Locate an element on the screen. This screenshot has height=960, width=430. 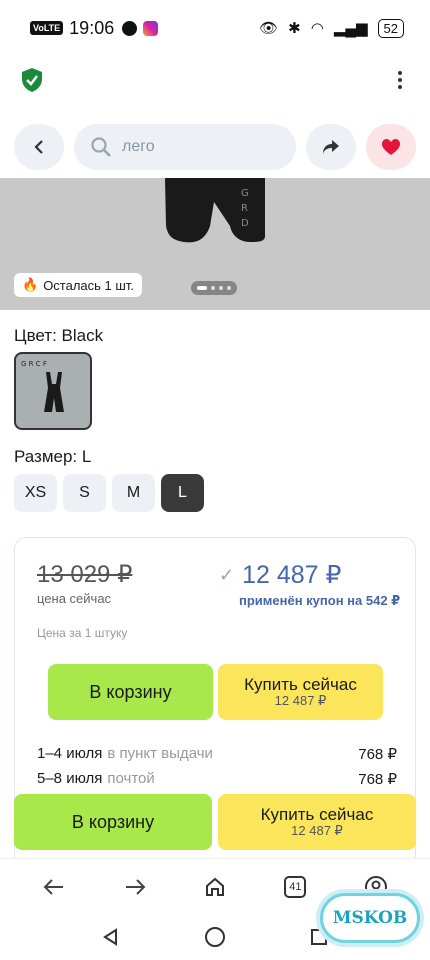
delivery-dates: 1–4 июля is located at coordinates (70, 753).